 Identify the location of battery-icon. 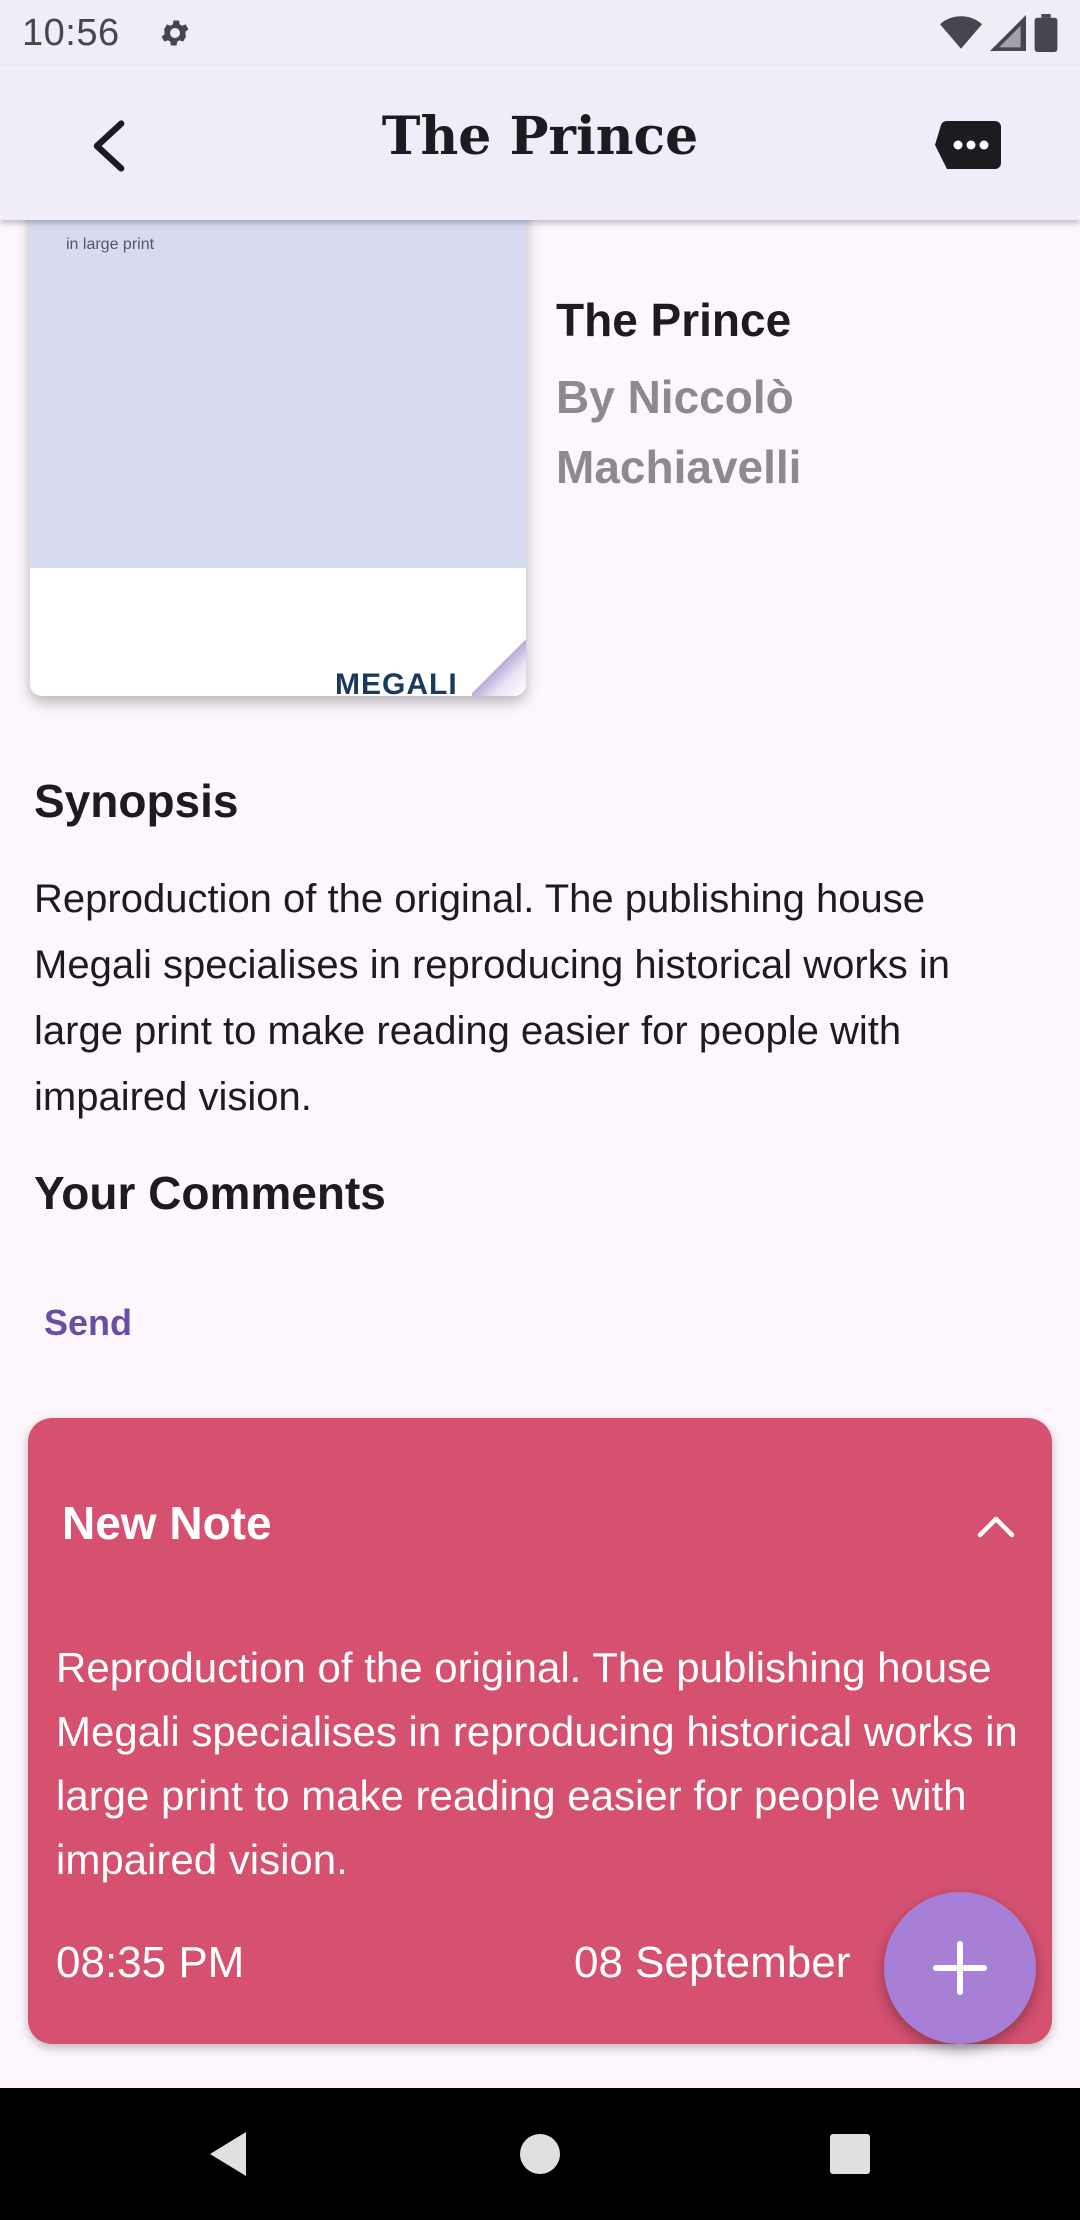
(1046, 33).